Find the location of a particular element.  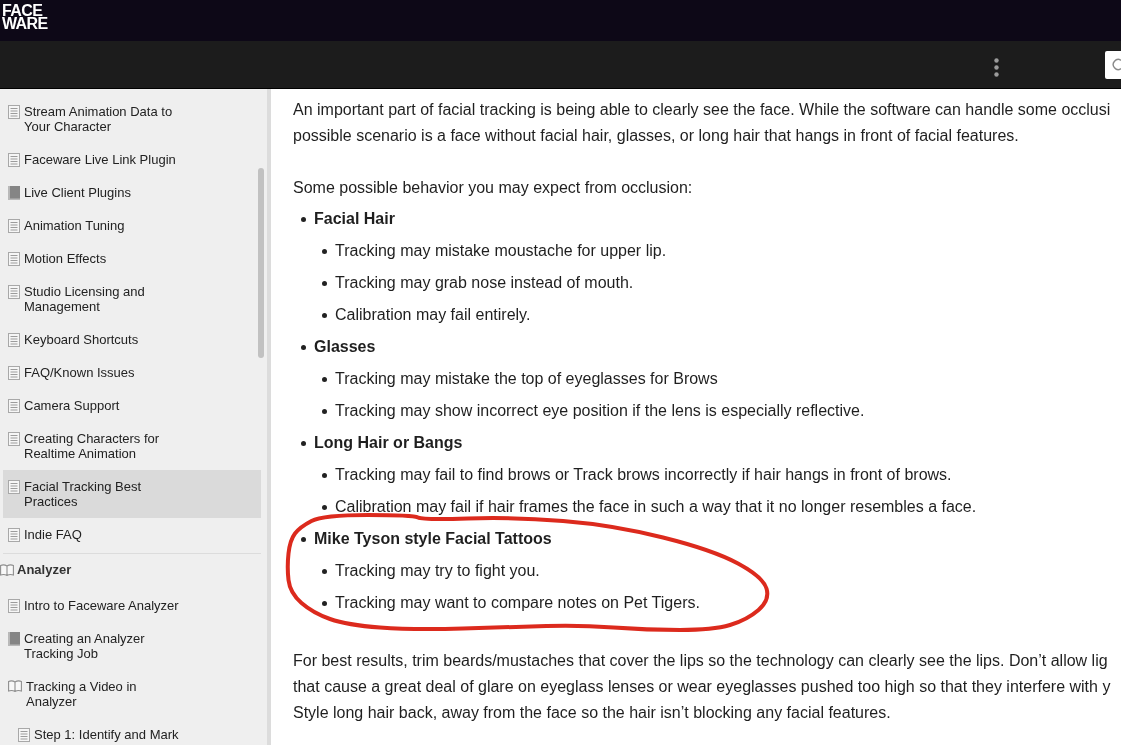

list-heading: Facial Hair is located at coordinates (354, 219).